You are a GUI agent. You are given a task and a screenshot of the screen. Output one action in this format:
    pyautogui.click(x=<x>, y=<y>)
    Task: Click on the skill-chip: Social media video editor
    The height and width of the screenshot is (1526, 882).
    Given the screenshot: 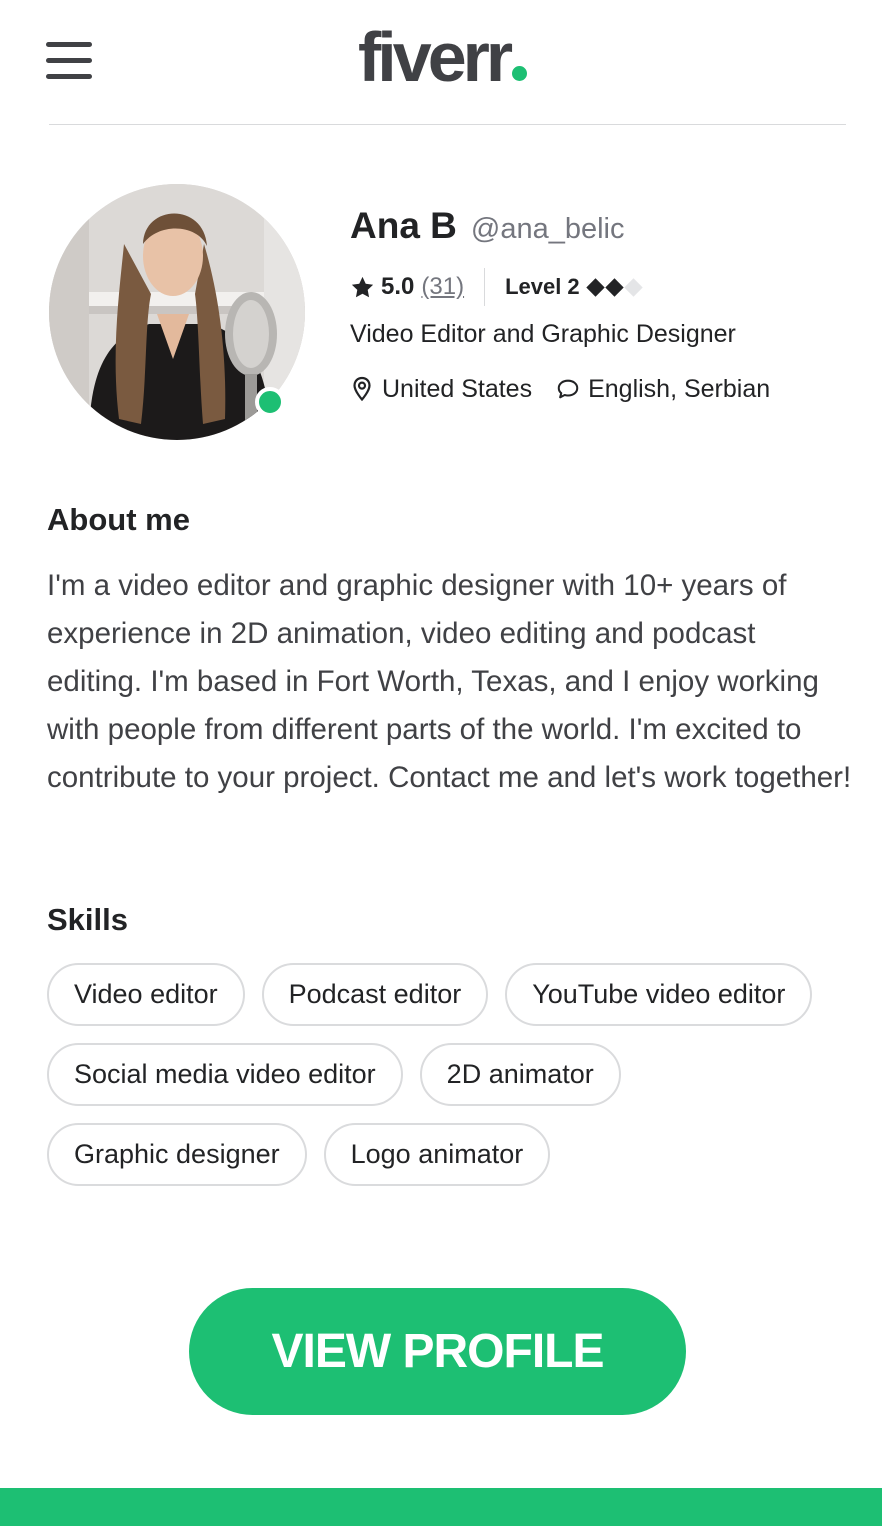 What is the action you would take?
    pyautogui.click(x=225, y=1074)
    